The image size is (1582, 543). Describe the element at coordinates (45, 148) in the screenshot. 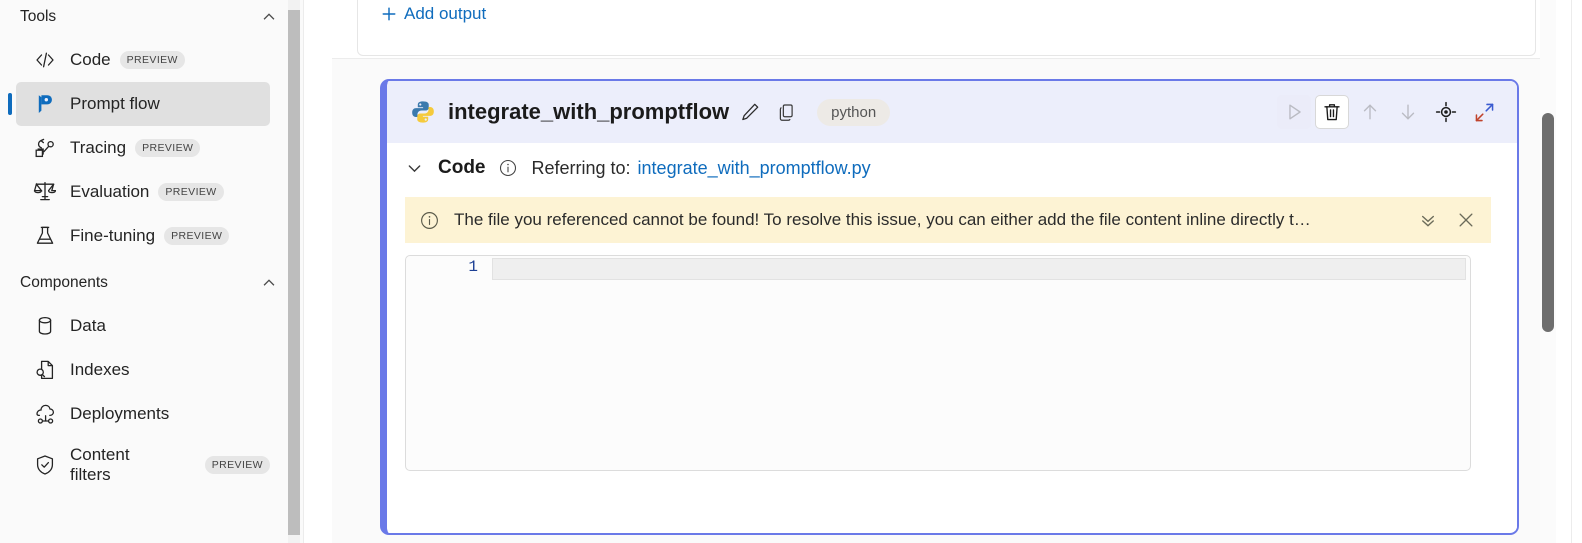

I see `tracing-icon` at that location.